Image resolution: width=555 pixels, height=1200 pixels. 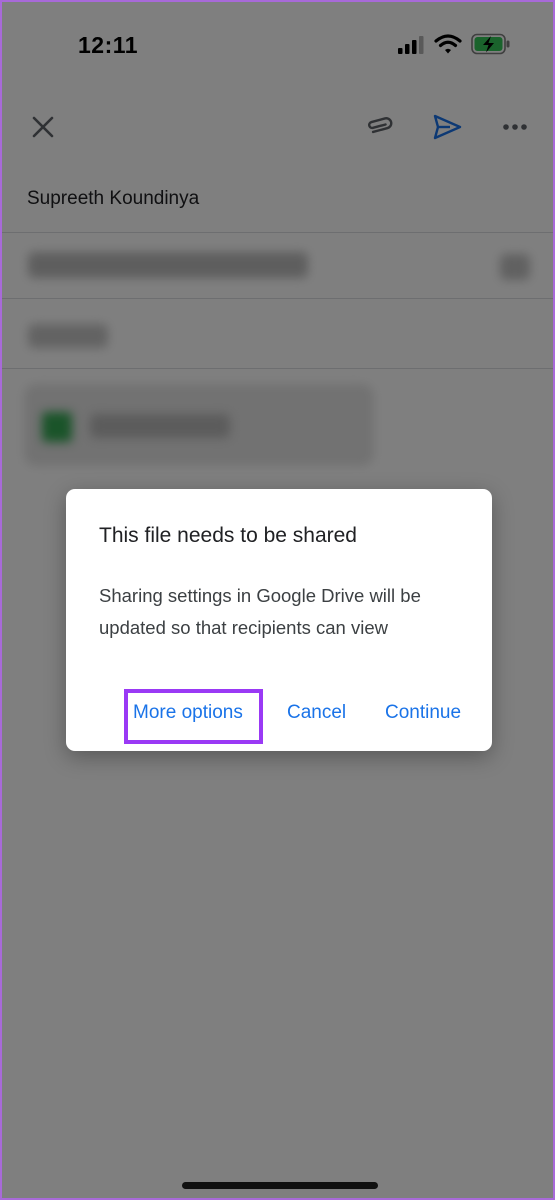 I want to click on continue-button: Continue, so click(x=423, y=713).